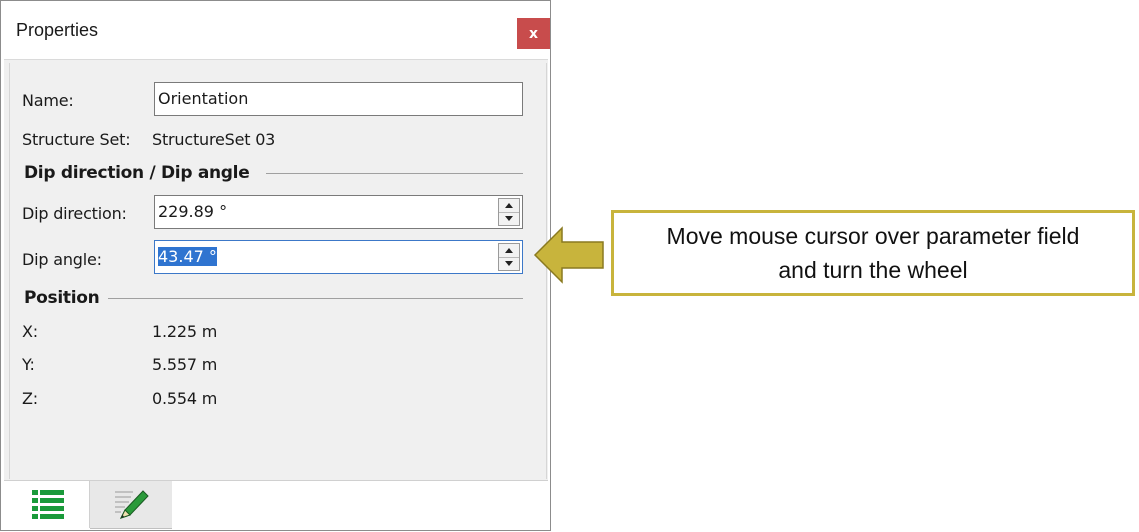 Image resolution: width=1139 pixels, height=532 pixels. I want to click on edit-pencil-icon, so click(132, 504).